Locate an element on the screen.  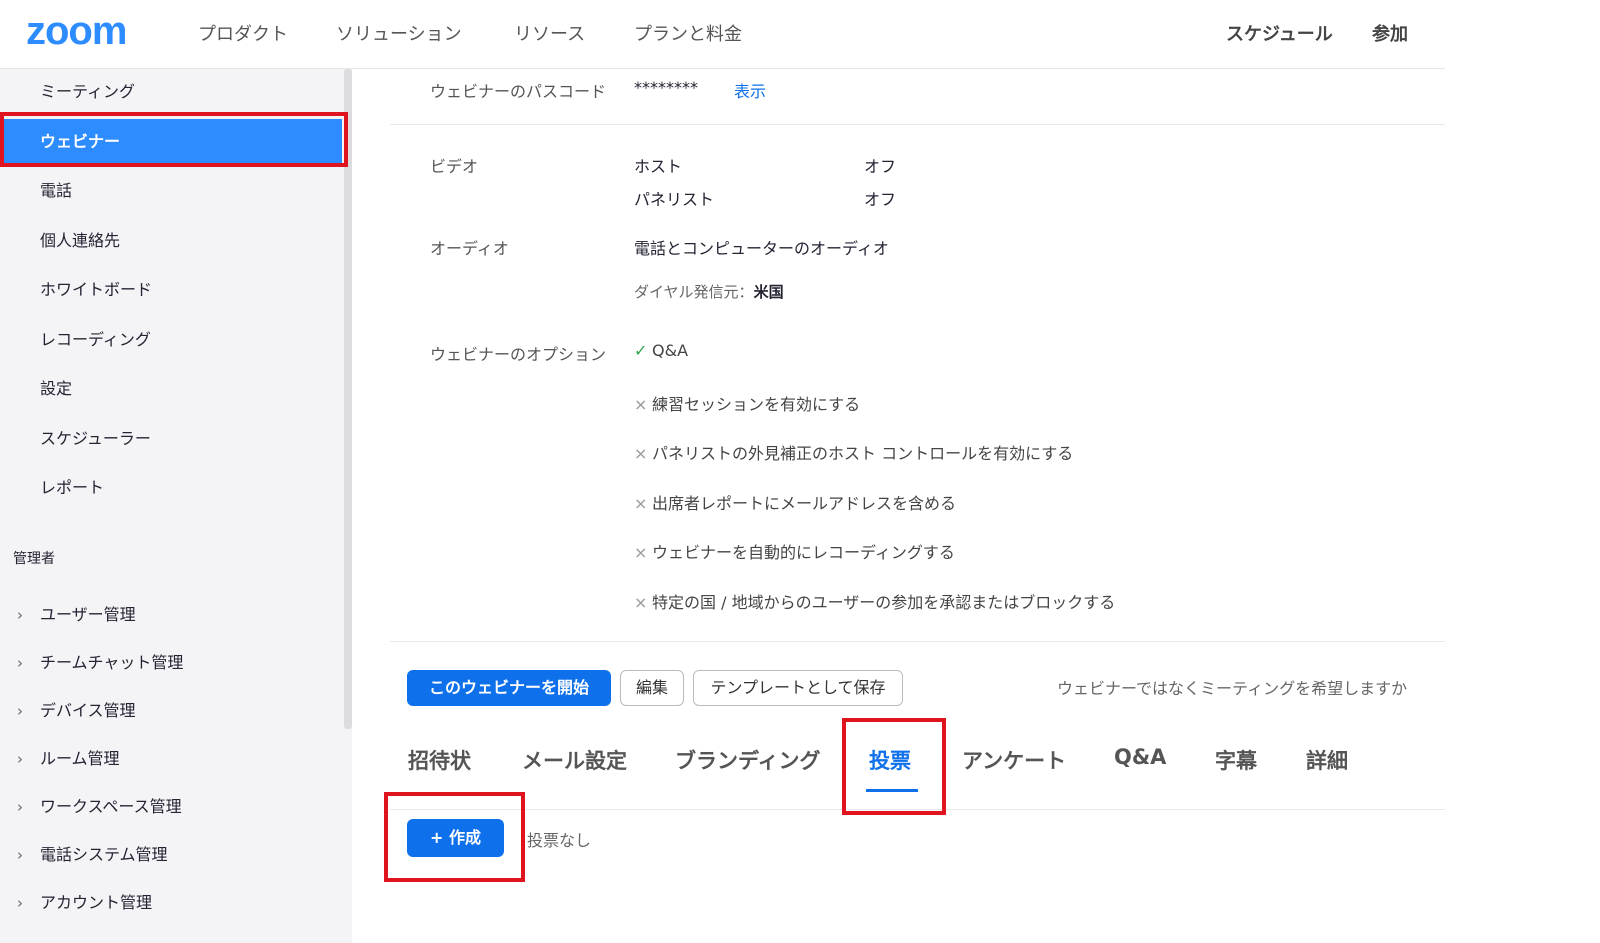
prefer-meeting-link: ウェビナーではなくミーティングを希望しますか is located at coordinates (1232, 687).